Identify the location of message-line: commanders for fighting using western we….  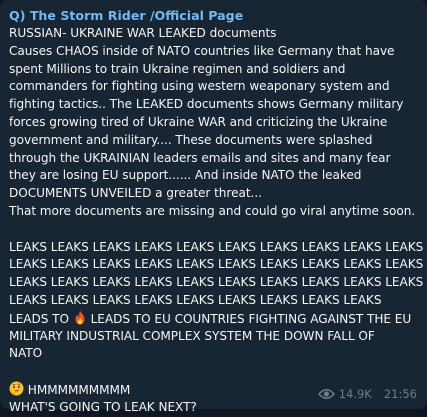
(199, 86).